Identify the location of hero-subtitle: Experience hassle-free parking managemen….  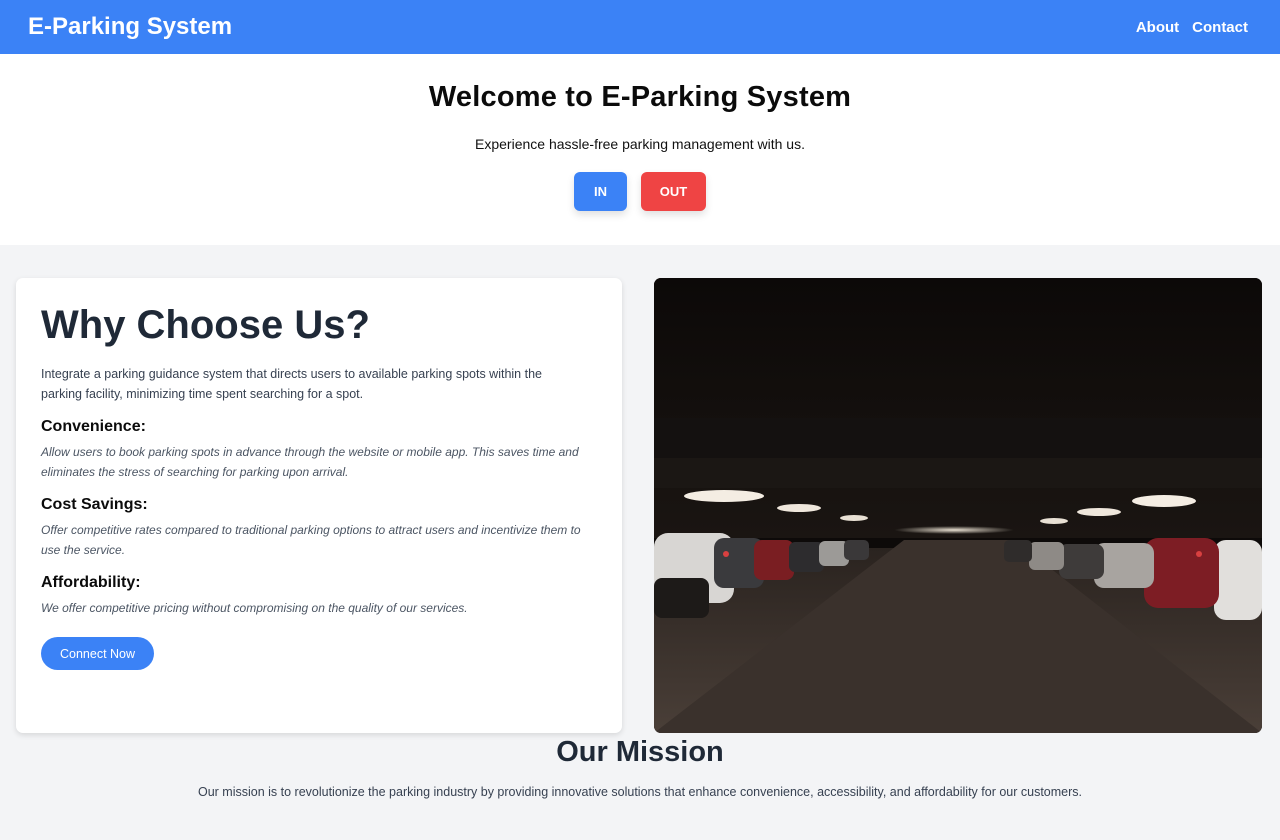
(640, 144).